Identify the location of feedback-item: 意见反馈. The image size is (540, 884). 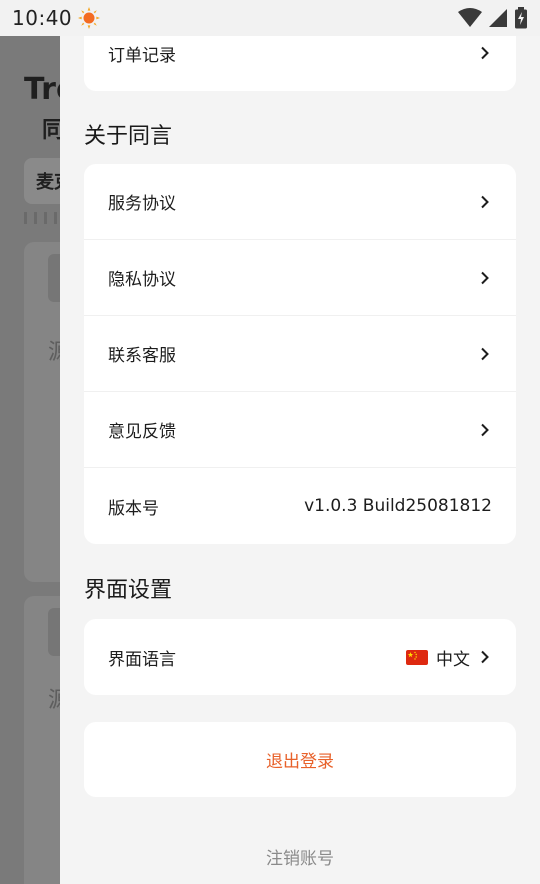
(300, 430).